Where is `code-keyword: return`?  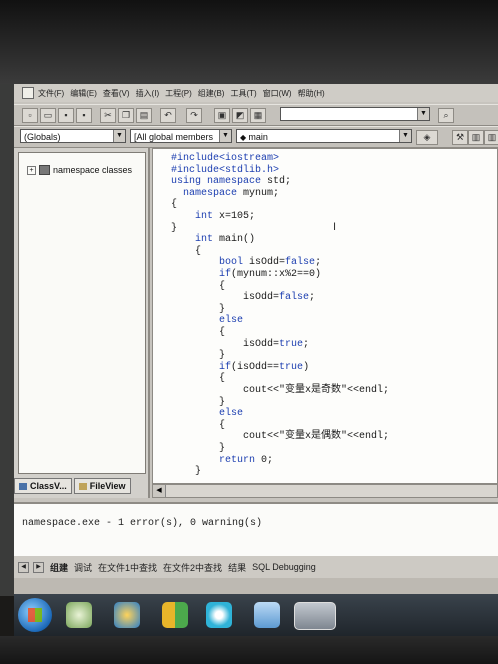
code-keyword: return is located at coordinates (237, 460).